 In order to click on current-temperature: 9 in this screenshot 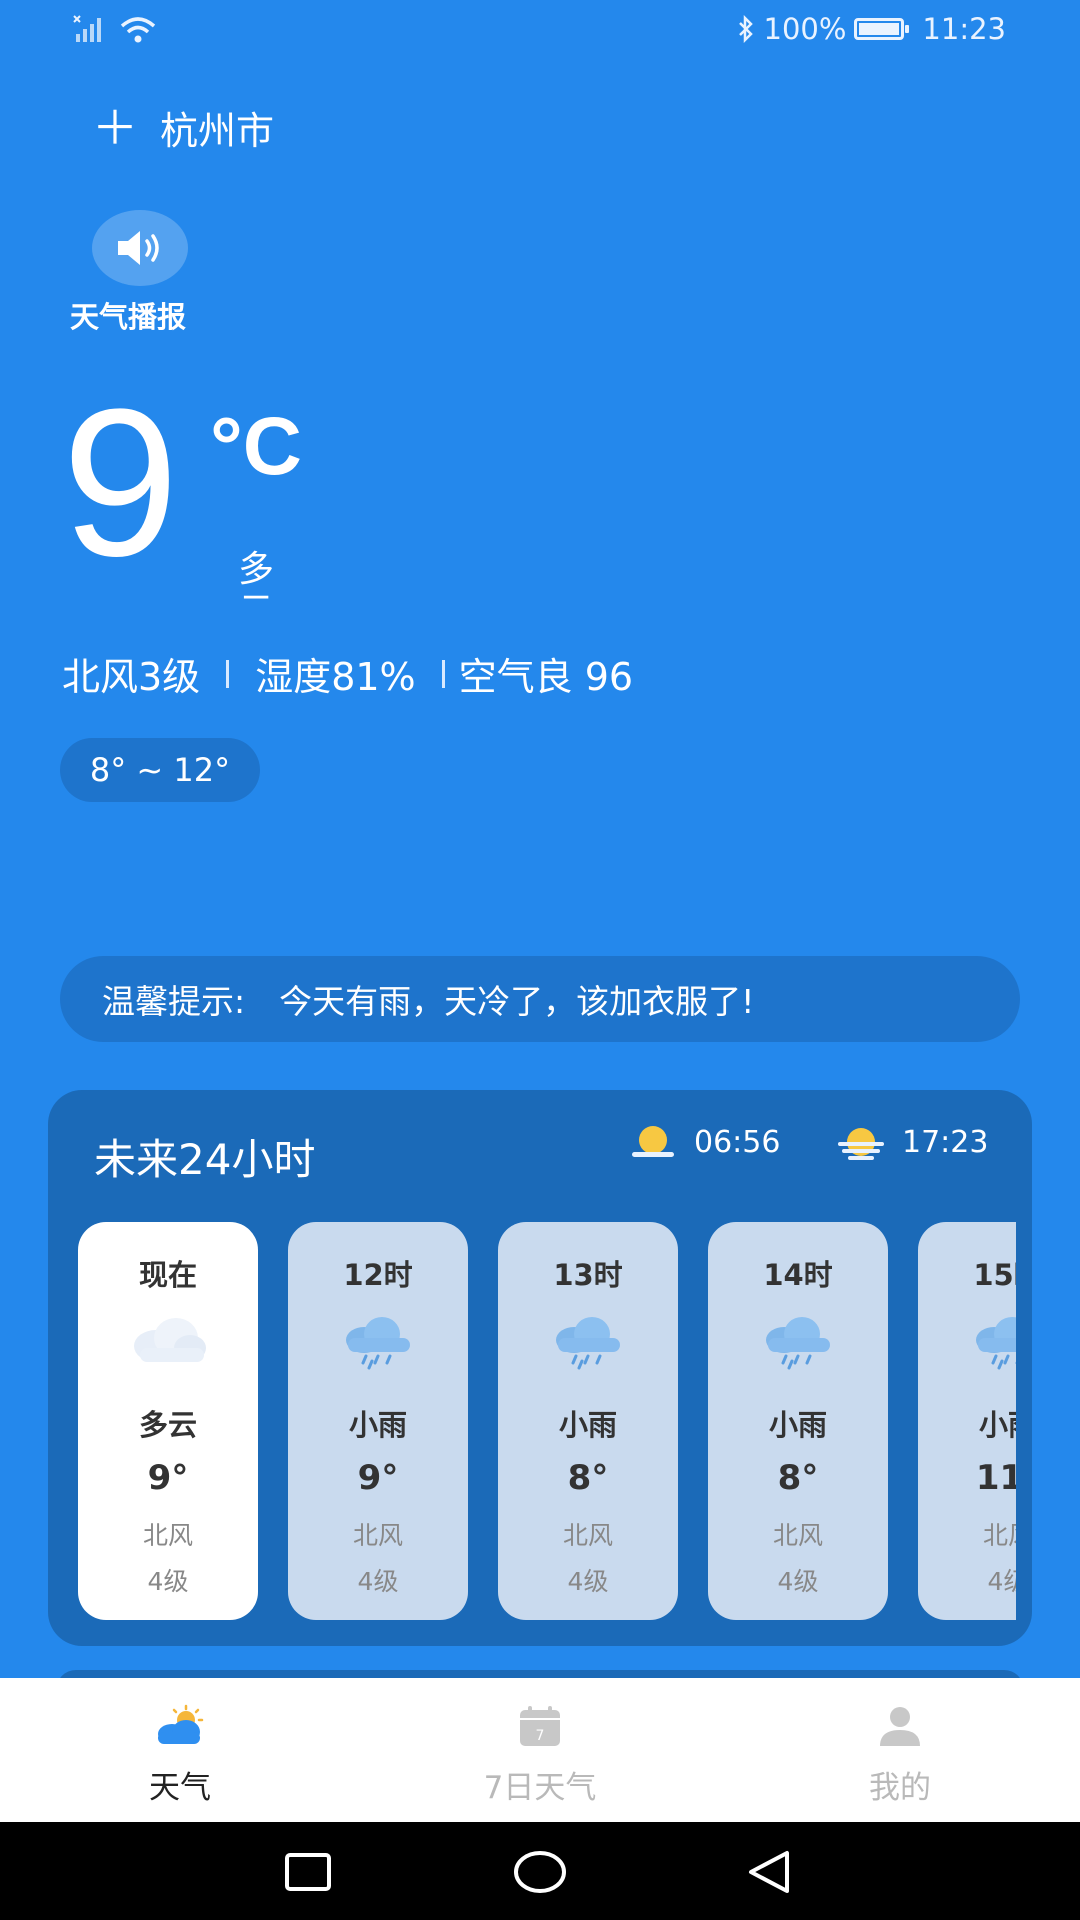, I will do `click(120, 482)`.